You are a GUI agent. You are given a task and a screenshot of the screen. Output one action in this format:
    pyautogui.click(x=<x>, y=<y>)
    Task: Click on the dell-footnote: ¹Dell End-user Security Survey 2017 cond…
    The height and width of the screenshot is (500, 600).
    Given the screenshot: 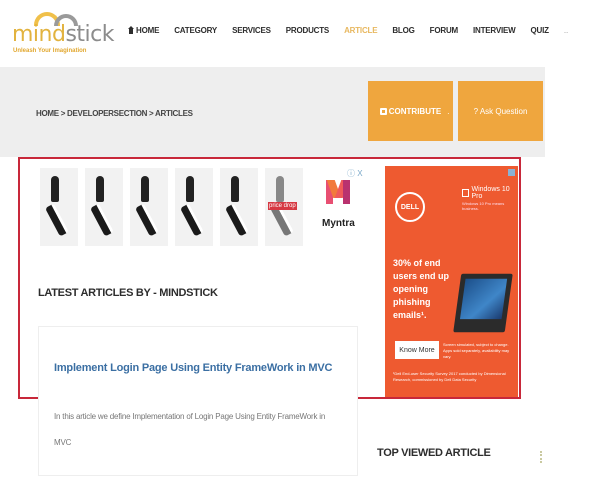 What is the action you would take?
    pyautogui.click(x=449, y=376)
    